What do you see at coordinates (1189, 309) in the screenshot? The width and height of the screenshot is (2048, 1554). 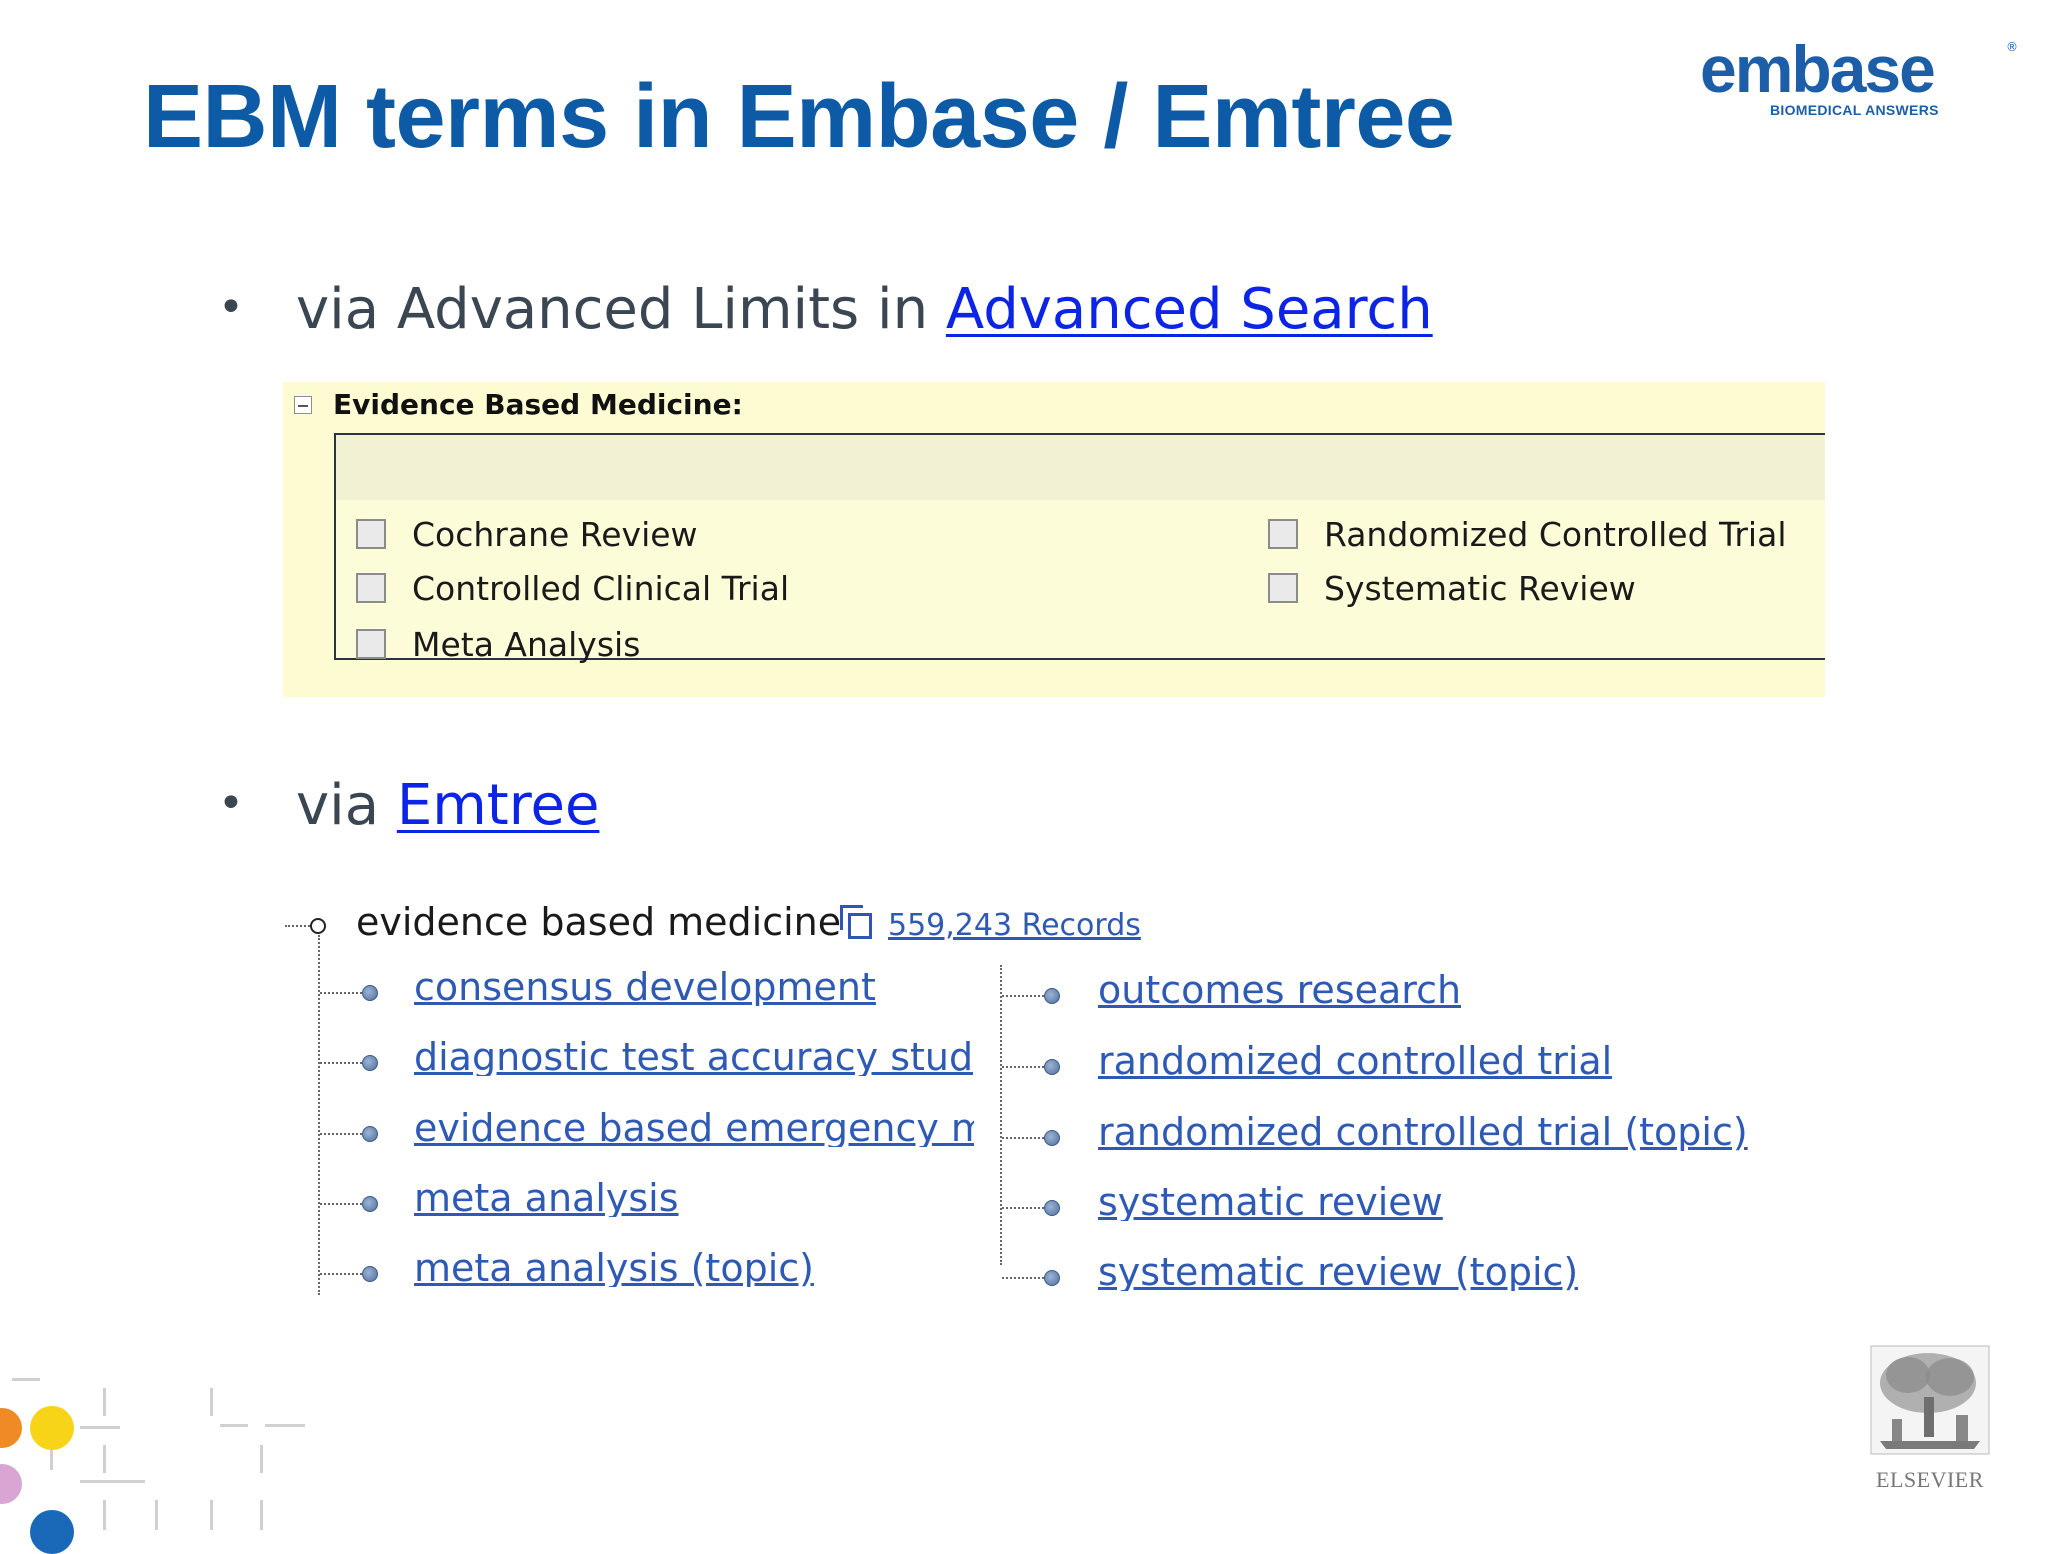 I see `advanced-search-link: Advanced Search` at bounding box center [1189, 309].